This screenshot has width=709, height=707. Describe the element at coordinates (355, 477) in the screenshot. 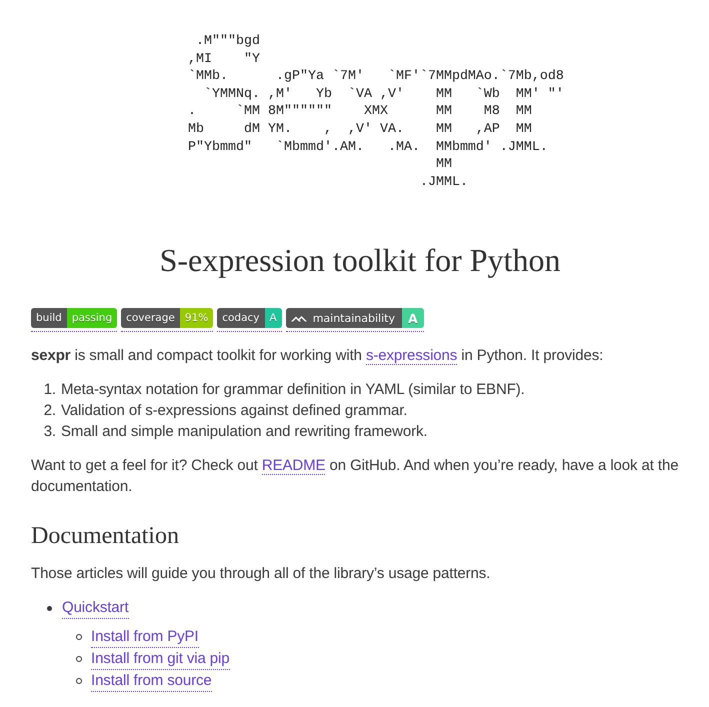

I see `paragraph: Want to get a feel for it? Check out README on GitHub. And when you’re ready, have a look at the documentation.` at that location.